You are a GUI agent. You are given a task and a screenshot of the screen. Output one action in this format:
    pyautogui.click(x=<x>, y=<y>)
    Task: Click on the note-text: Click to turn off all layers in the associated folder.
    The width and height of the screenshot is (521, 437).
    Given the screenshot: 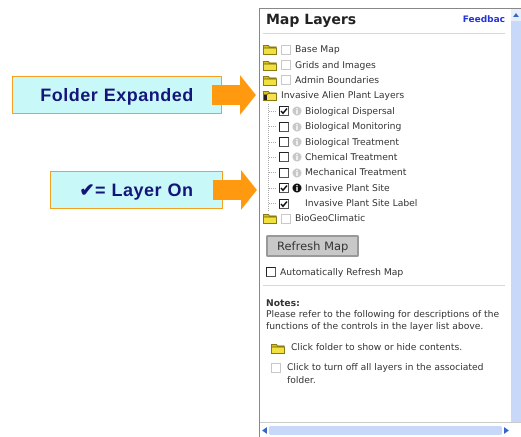 What is the action you would take?
    pyautogui.click(x=385, y=375)
    